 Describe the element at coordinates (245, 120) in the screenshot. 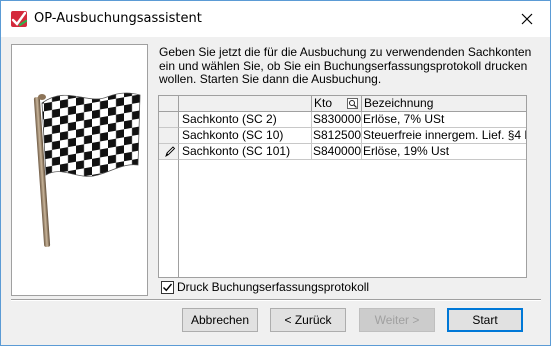

I see `cell-account-name: Sachkonto (SC 2)` at that location.